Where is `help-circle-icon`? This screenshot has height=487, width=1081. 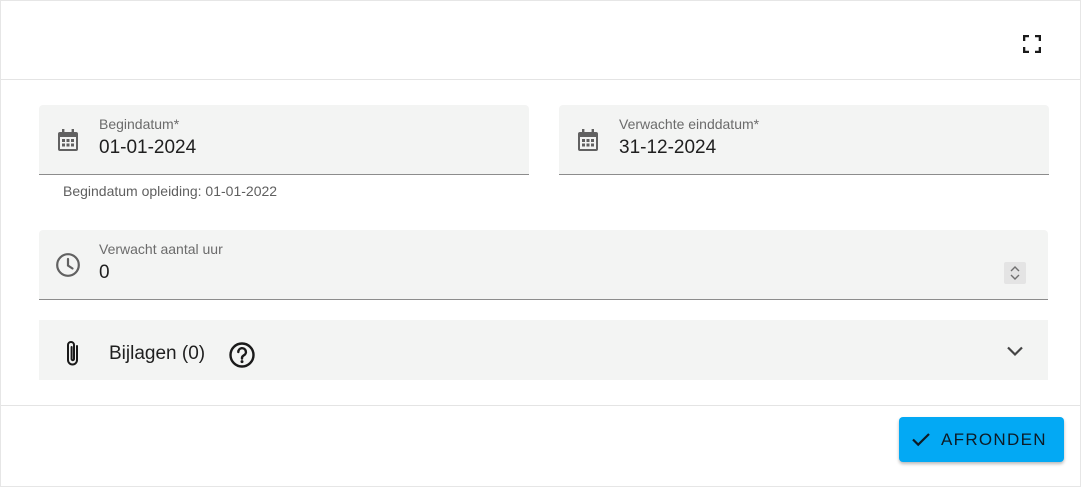 help-circle-icon is located at coordinates (242, 355).